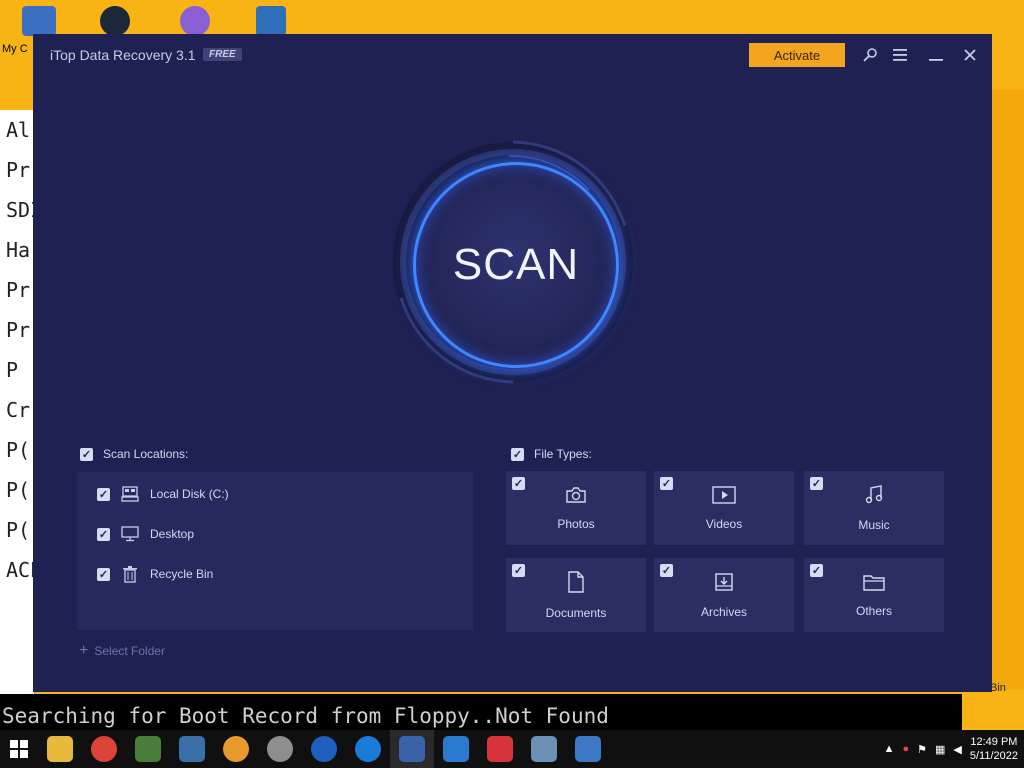  What do you see at coordinates (993, 756) in the screenshot?
I see `clock-date: 5/11/2022` at bounding box center [993, 756].